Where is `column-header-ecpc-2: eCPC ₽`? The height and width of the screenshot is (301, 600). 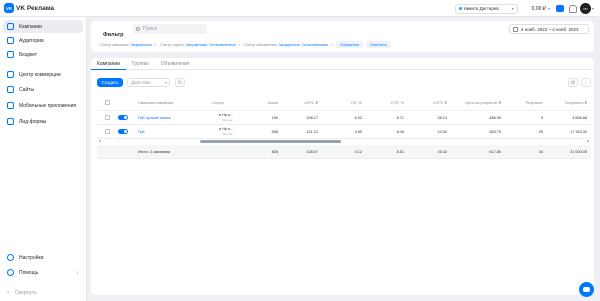
column-header-ecpc-2: eCPC ₽ is located at coordinates (429, 102).